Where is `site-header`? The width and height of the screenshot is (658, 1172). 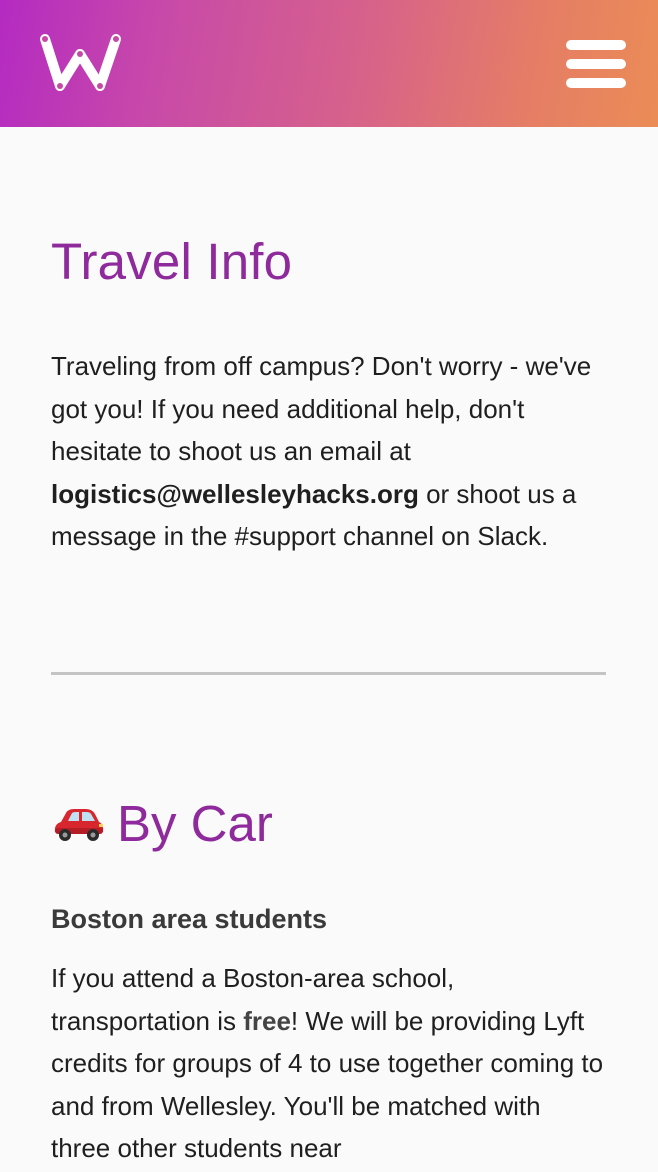
site-header is located at coordinates (329, 63).